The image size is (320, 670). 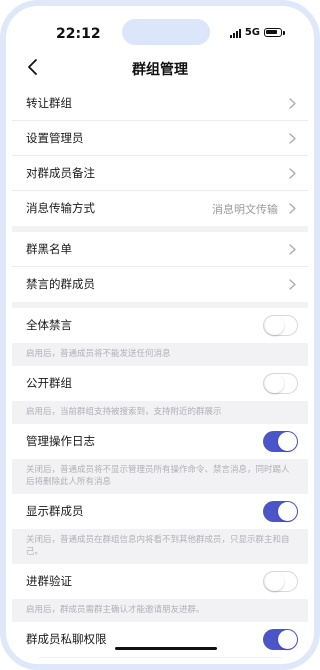 I want to click on settings-row: 转让群组, so click(x=160, y=103).